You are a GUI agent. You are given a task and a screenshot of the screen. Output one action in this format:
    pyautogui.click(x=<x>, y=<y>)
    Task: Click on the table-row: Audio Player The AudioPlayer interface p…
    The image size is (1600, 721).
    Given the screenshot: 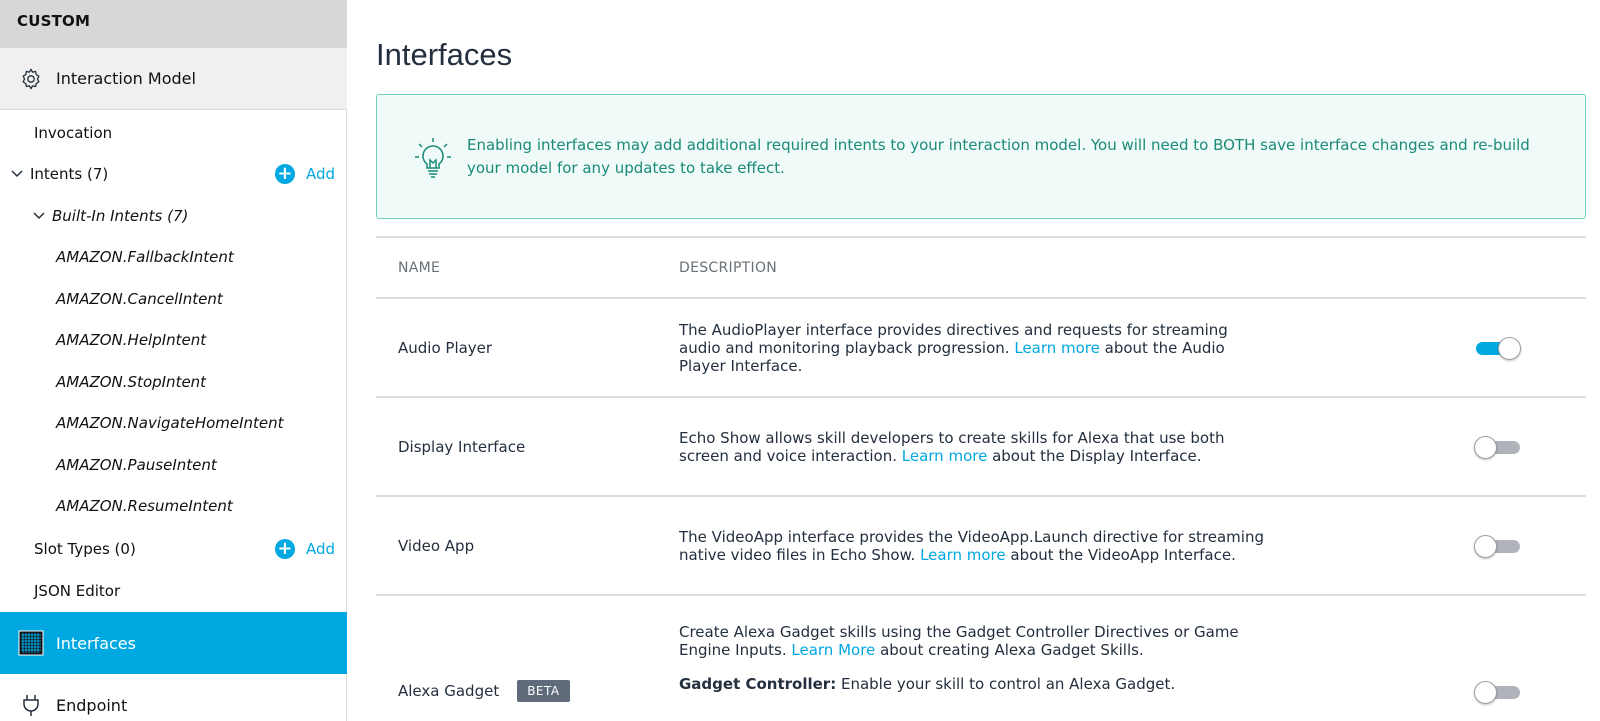 What is the action you would take?
    pyautogui.click(x=981, y=348)
    